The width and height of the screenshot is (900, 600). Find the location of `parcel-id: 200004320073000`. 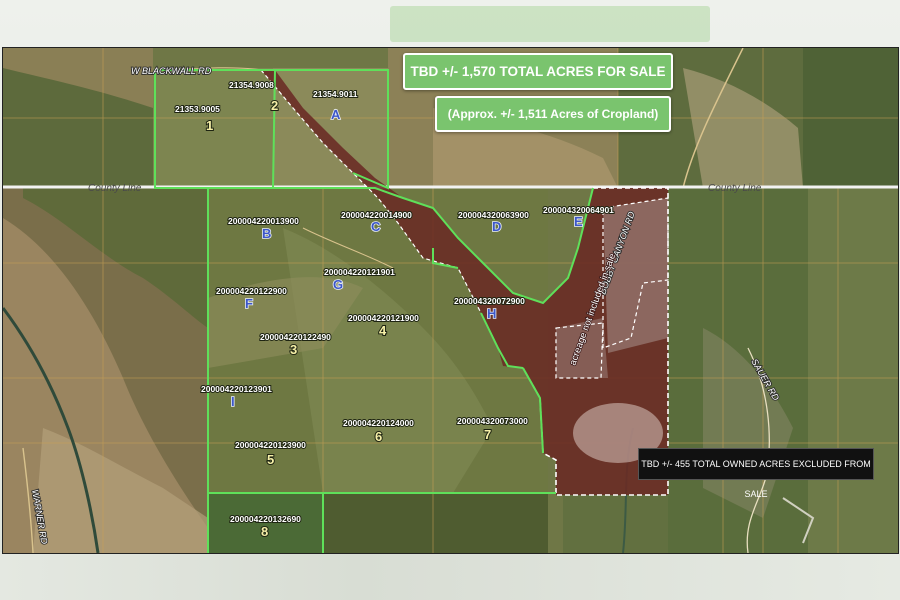

parcel-id: 200004320073000 is located at coordinates (492, 421).